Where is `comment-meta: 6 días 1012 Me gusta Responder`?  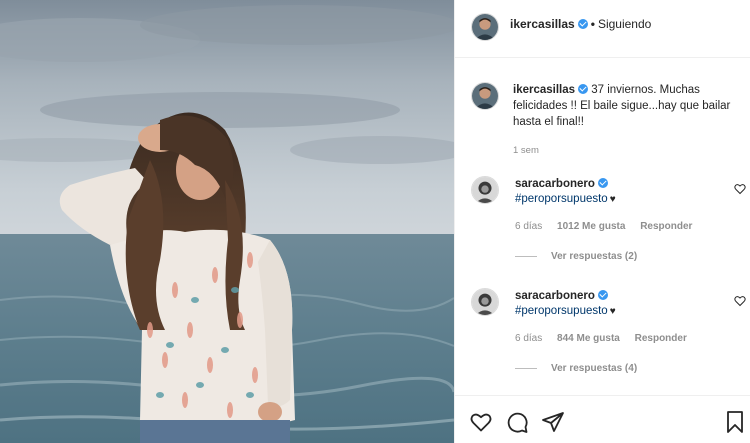 comment-meta: 6 días 1012 Me gusta Responder is located at coordinates (609, 226).